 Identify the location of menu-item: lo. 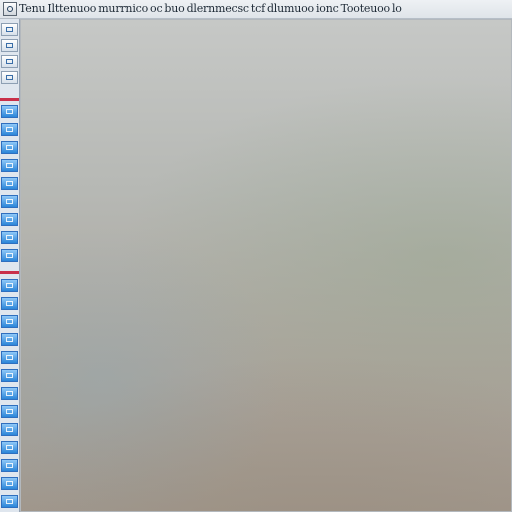
(397, 9).